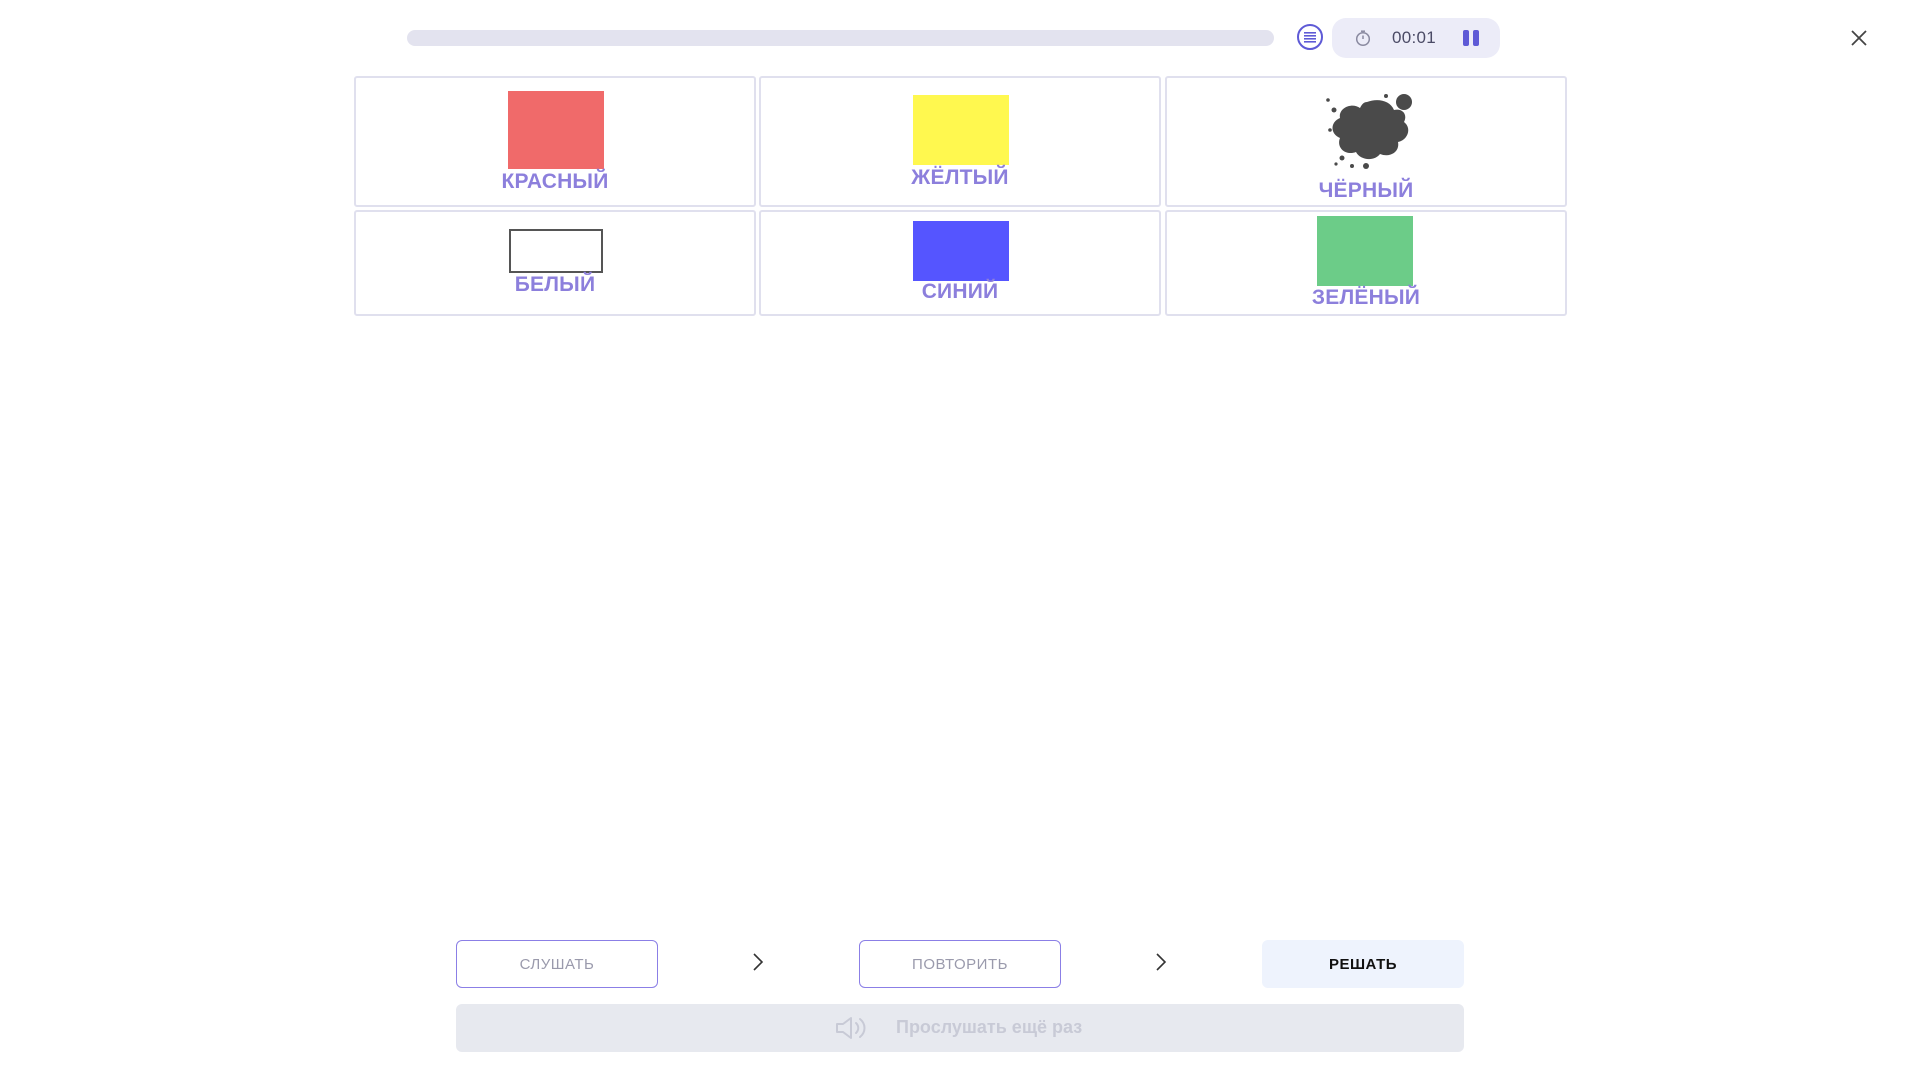  Describe the element at coordinates (557, 964) in the screenshot. I see `listen-step-button: СЛУШАТЬ` at that location.